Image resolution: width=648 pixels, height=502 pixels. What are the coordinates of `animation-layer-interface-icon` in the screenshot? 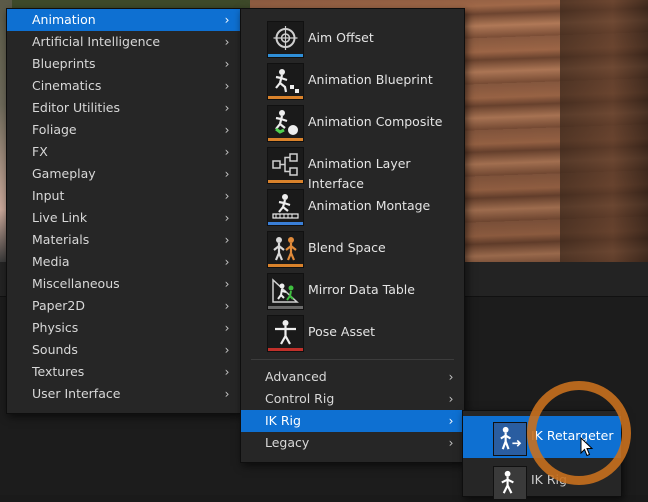 It's located at (285, 164).